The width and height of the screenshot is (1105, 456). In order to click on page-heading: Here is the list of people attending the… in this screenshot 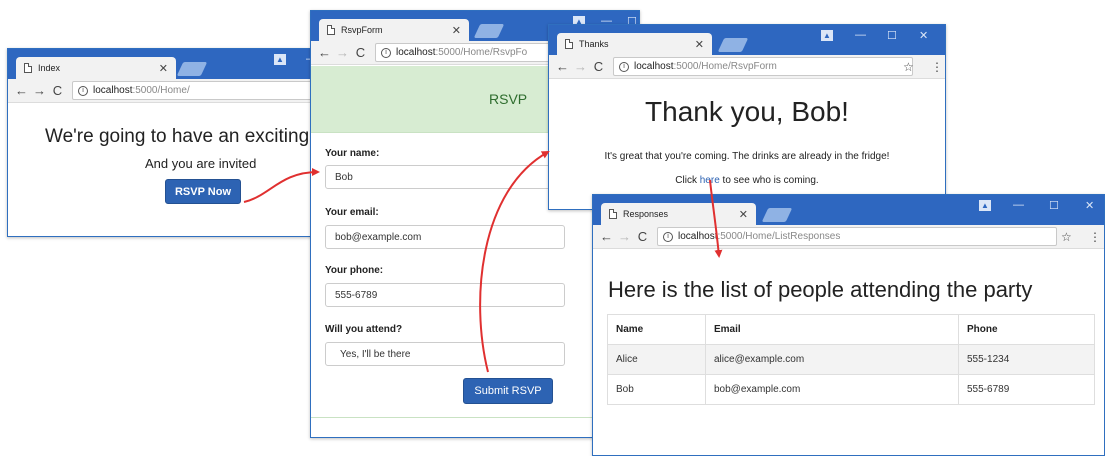, I will do `click(820, 289)`.